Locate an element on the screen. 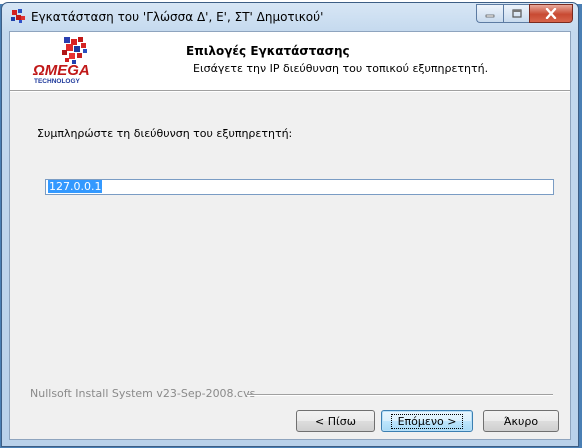  maximize-button is located at coordinates (516, 13).